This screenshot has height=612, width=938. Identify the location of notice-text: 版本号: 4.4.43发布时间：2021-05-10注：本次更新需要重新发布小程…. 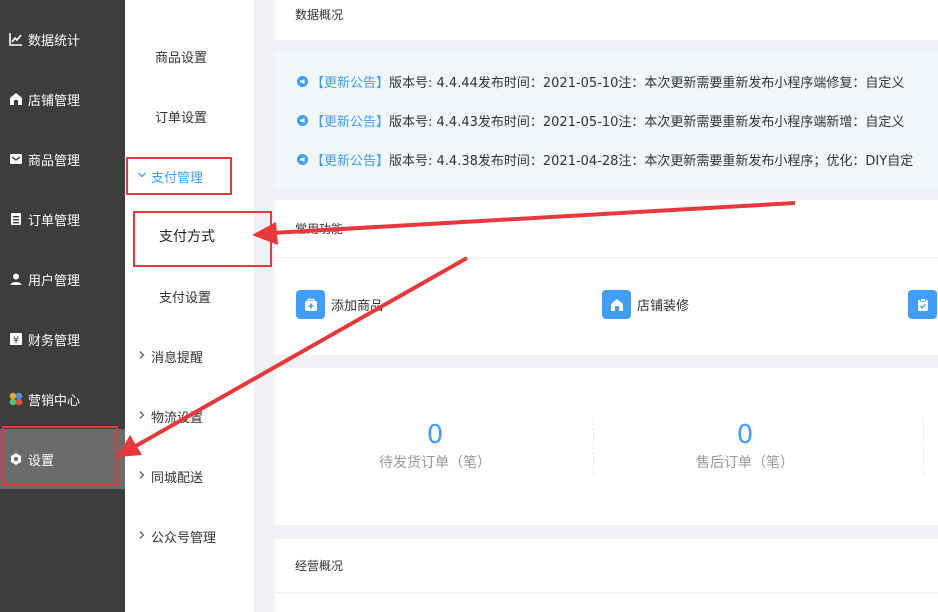
(647, 122).